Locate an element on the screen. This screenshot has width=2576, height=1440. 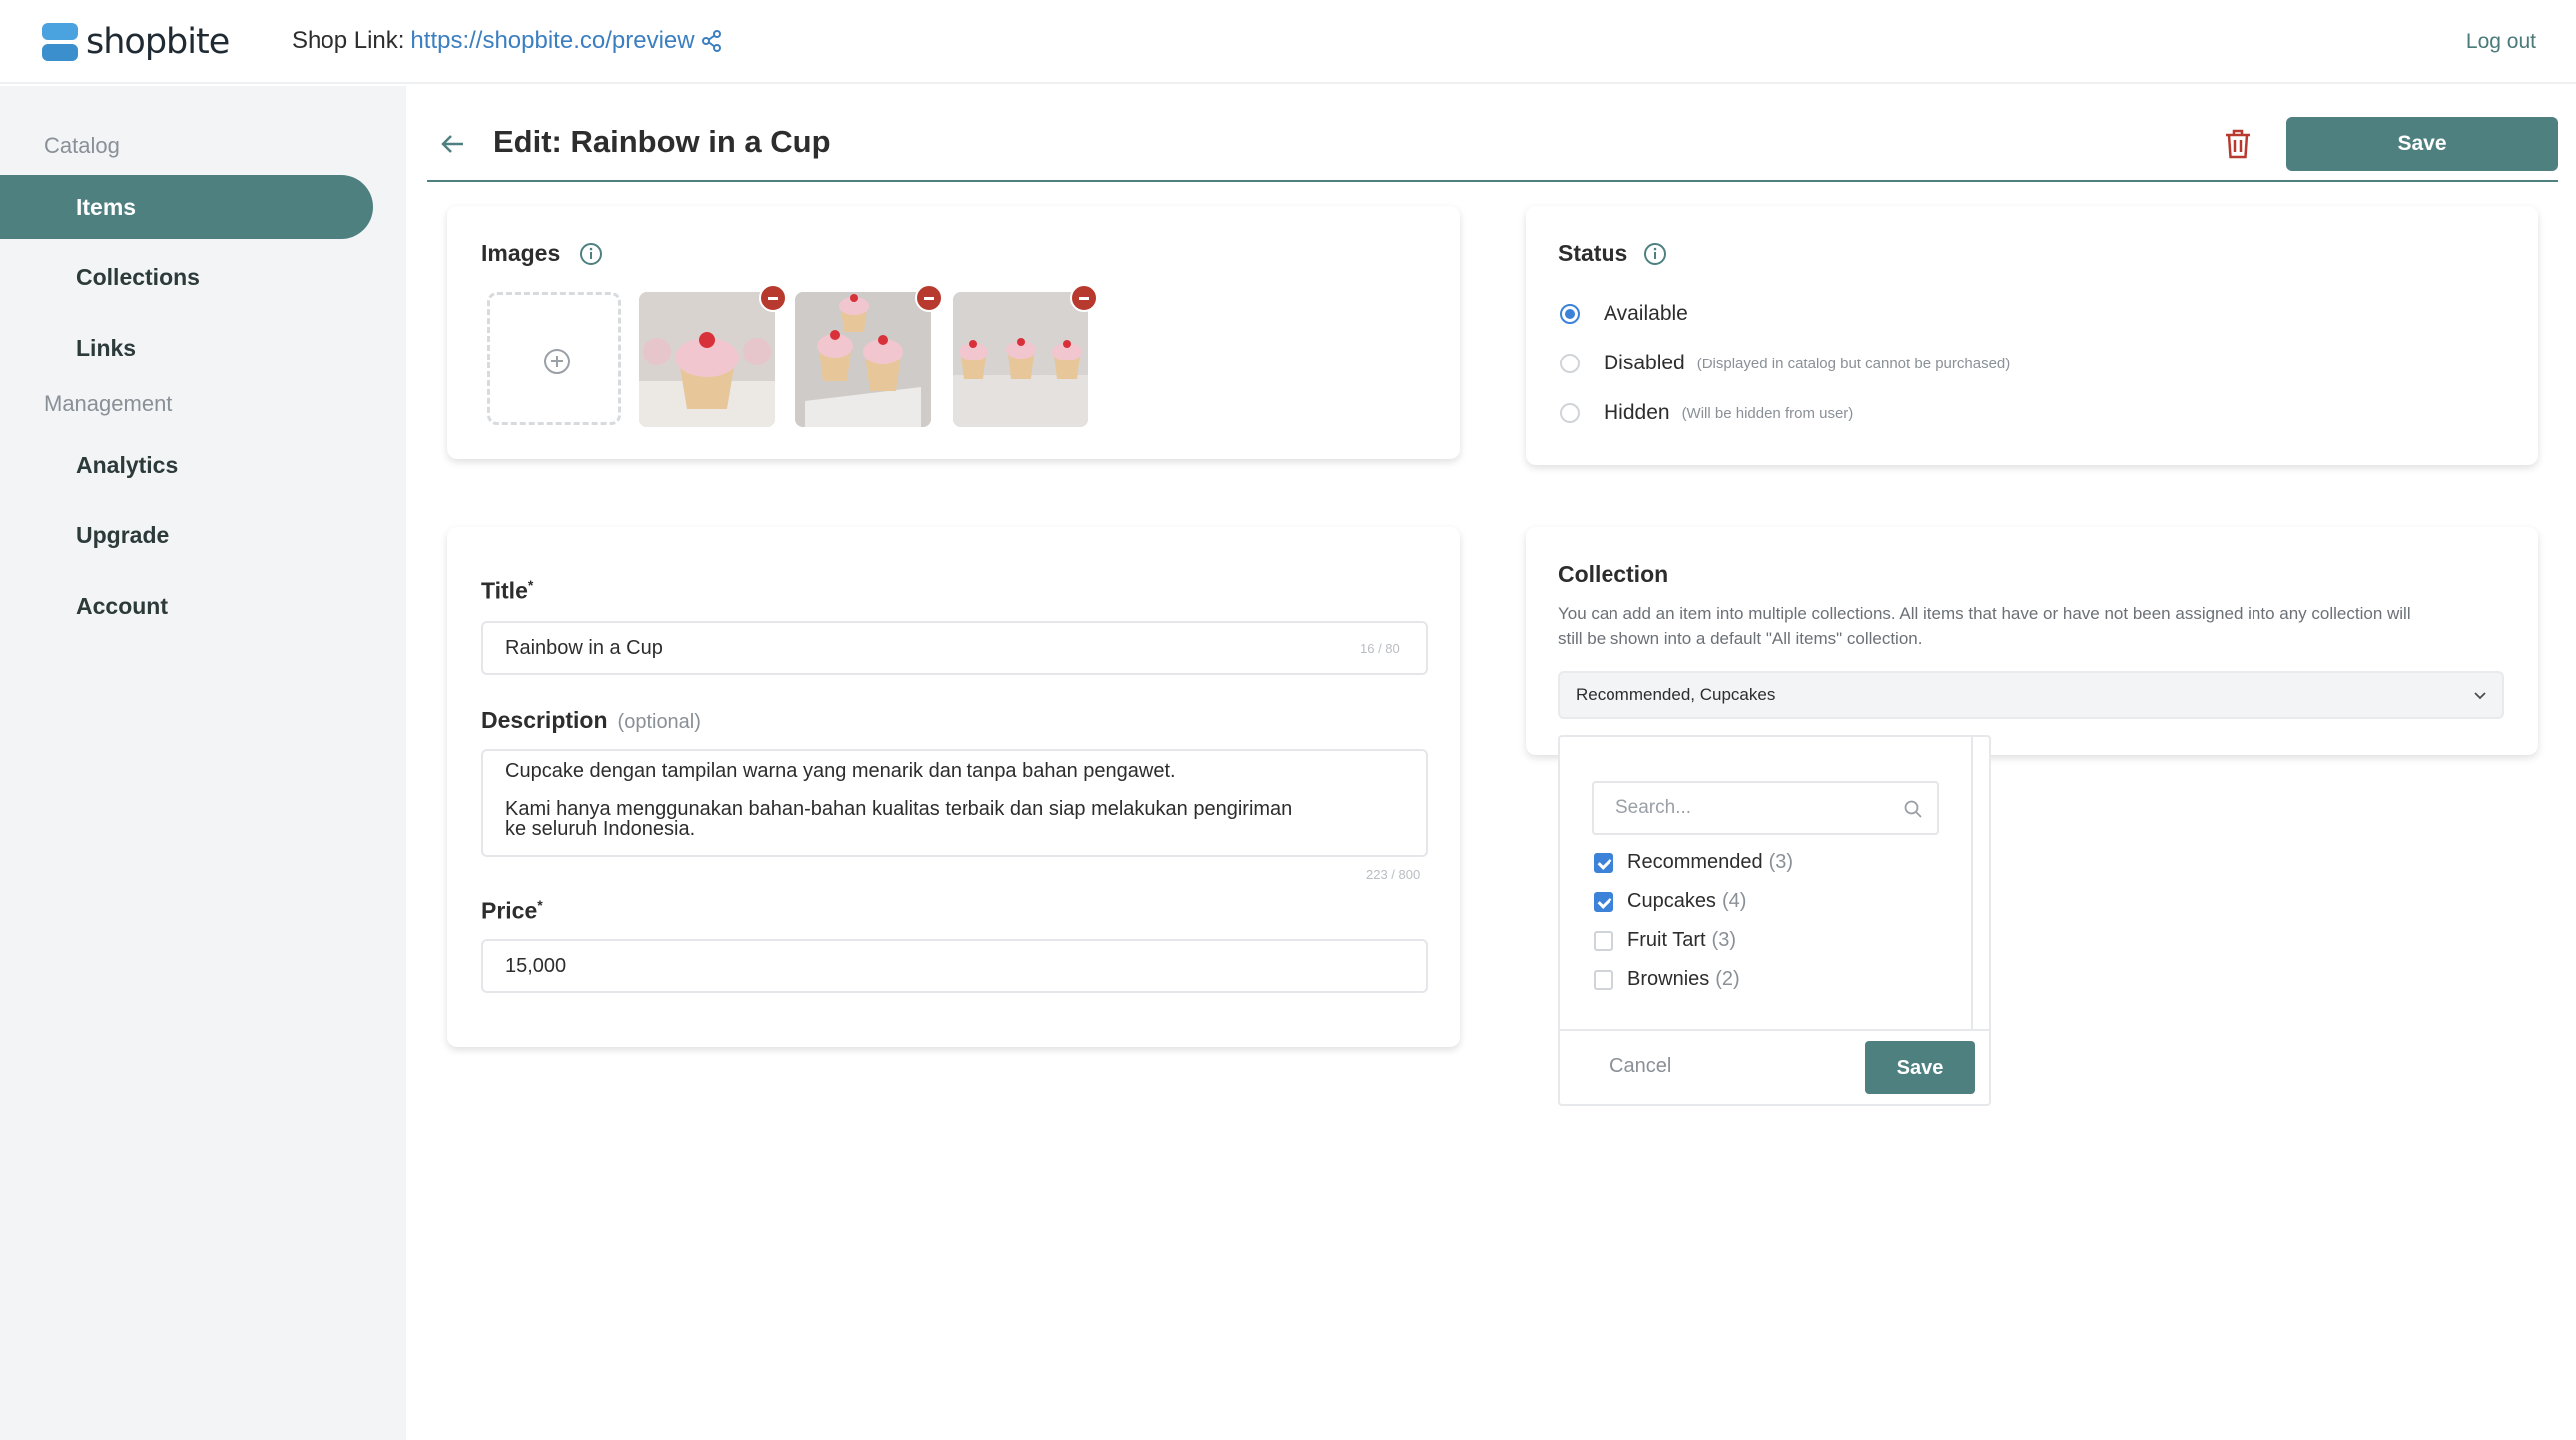
radio-selected is located at coordinates (1570, 314).